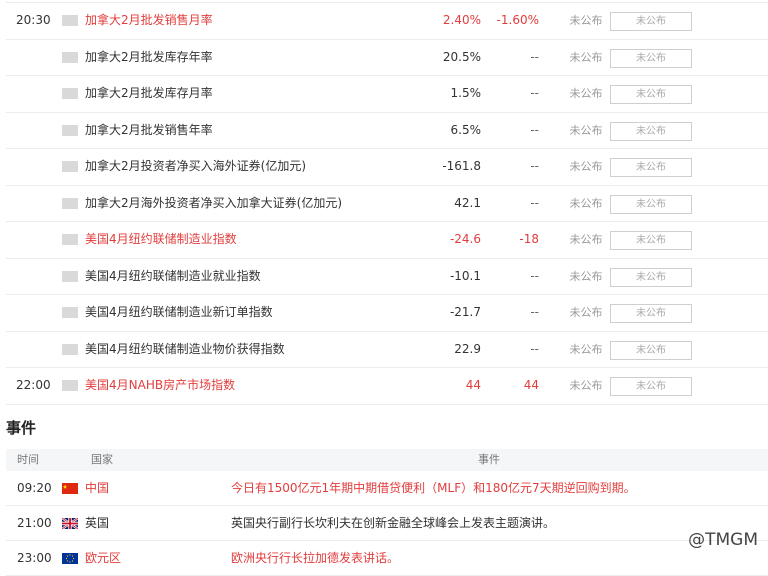  Describe the element at coordinates (70, 558) in the screenshot. I see `eu-flag-icon` at that location.